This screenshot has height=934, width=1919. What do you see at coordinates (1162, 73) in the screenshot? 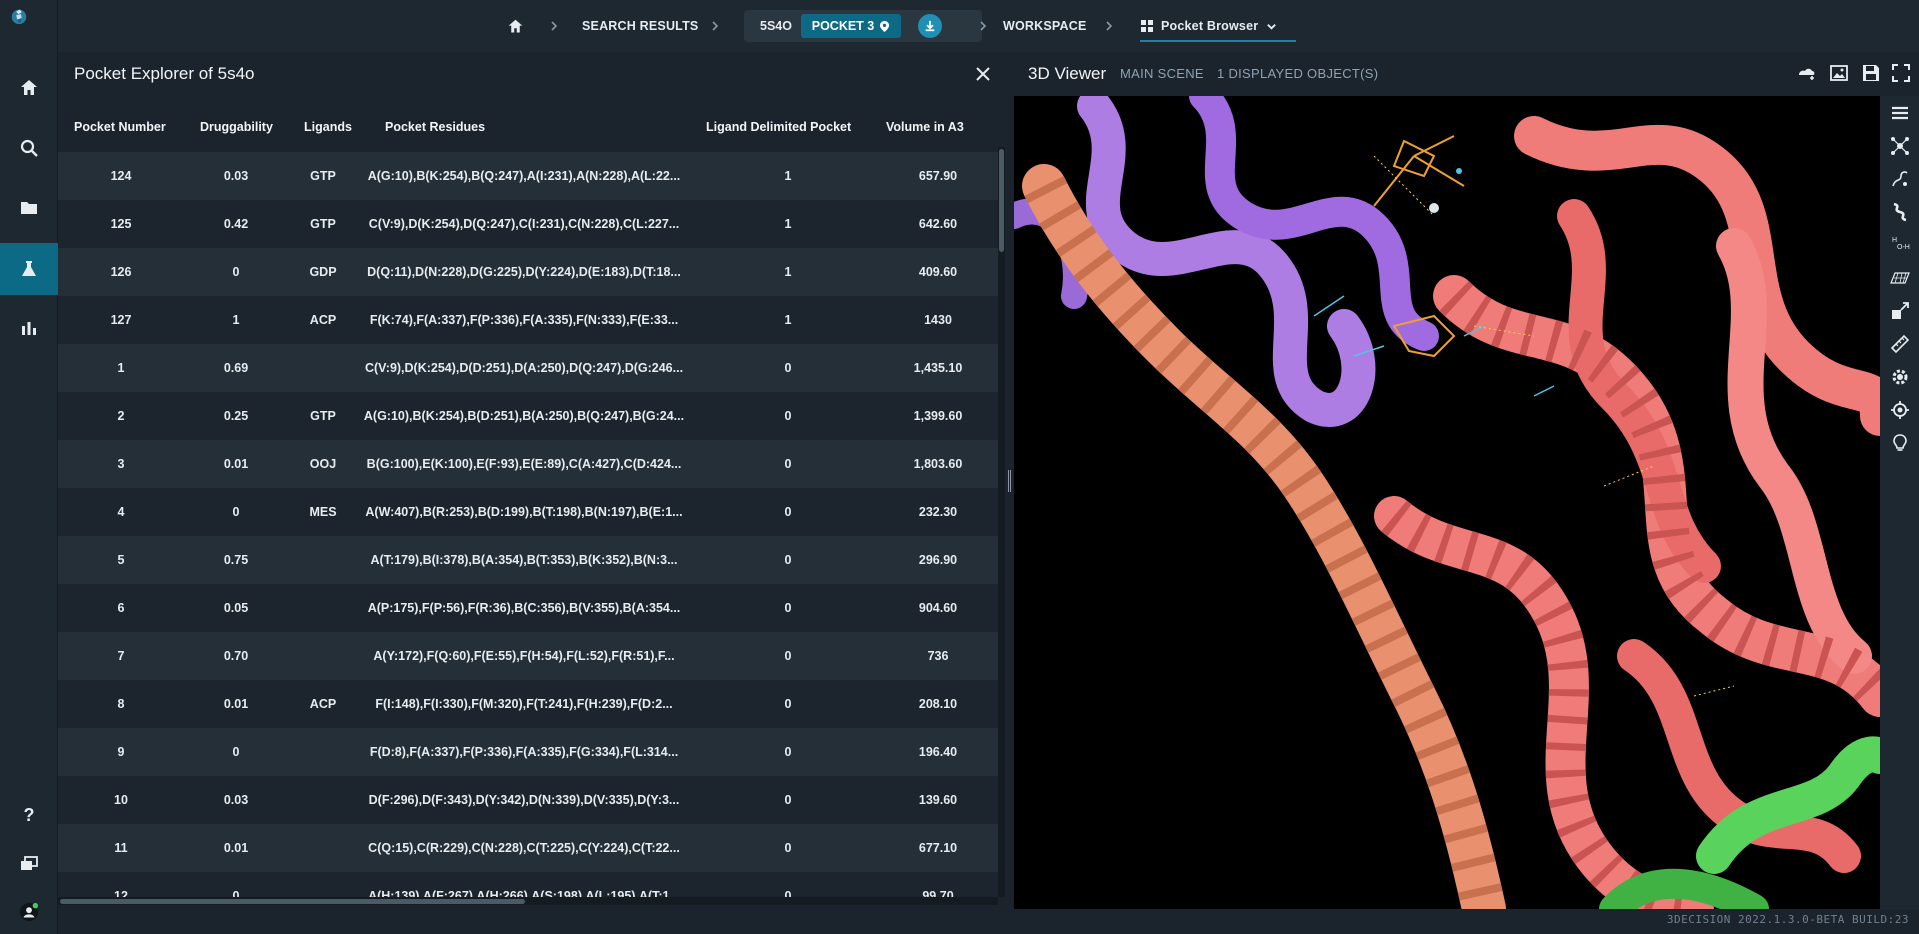
I see `viewer-scene: MAIN SCENE` at bounding box center [1162, 73].